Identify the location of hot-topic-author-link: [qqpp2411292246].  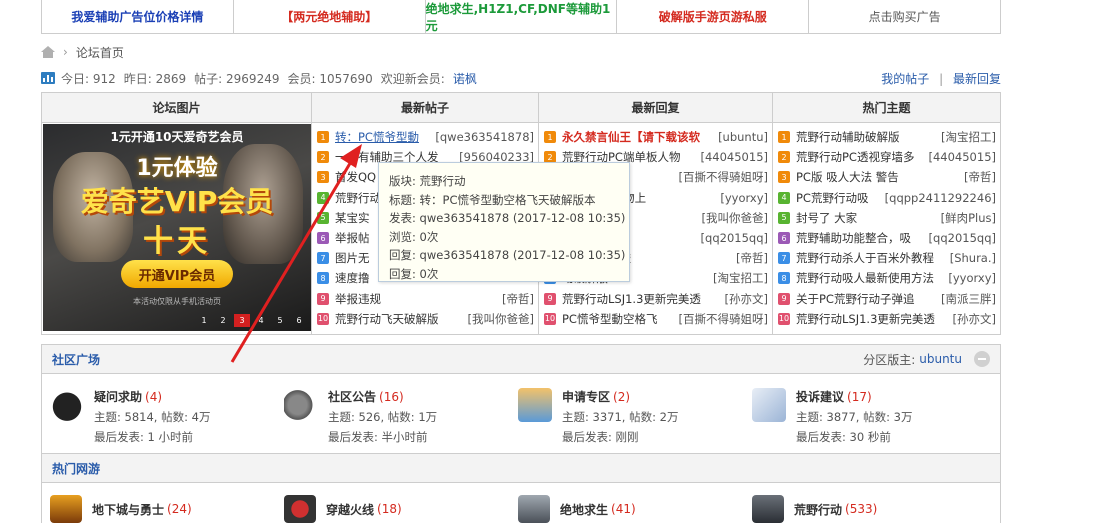
(940, 198).